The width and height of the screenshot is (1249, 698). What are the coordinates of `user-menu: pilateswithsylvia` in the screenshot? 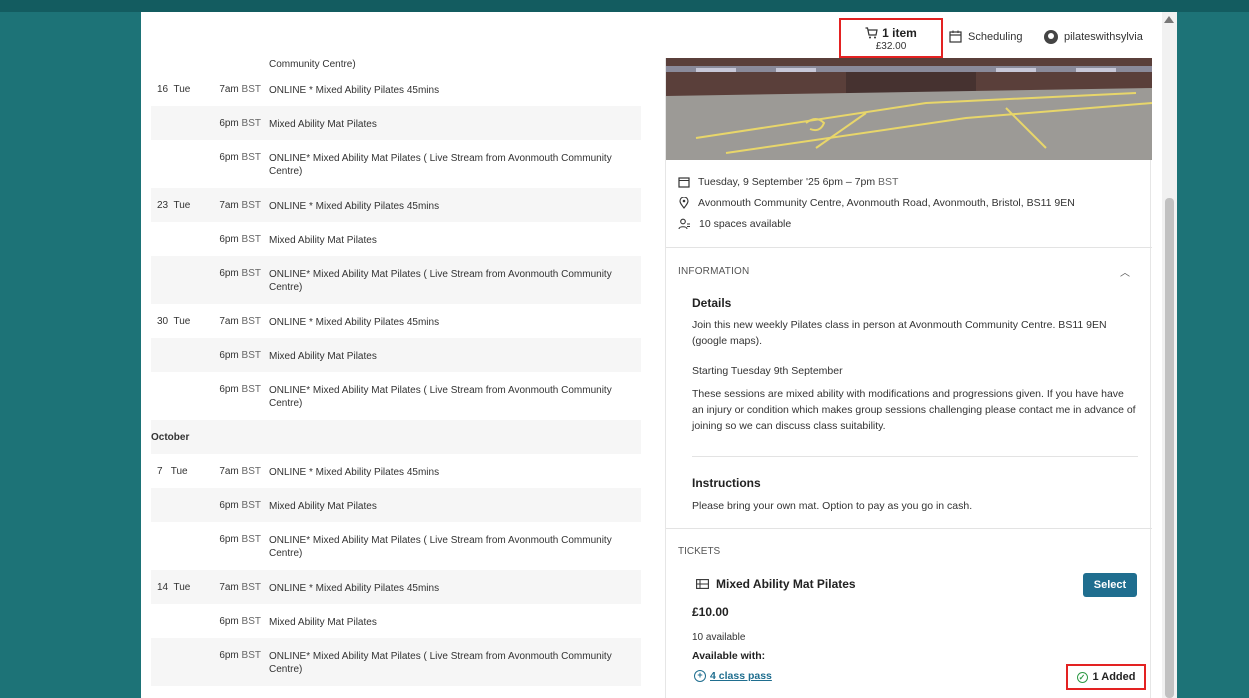 It's located at (1093, 37).